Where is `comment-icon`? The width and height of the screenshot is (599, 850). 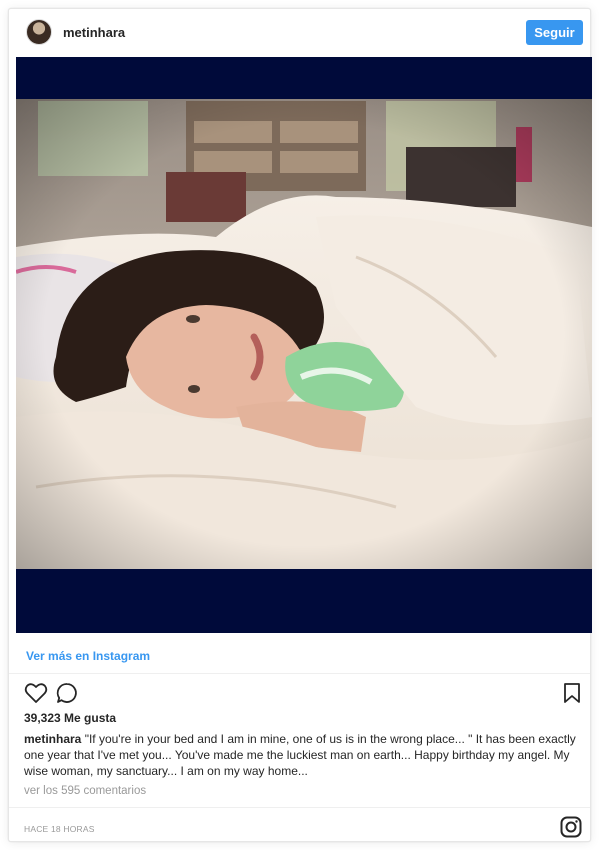 comment-icon is located at coordinates (67, 693).